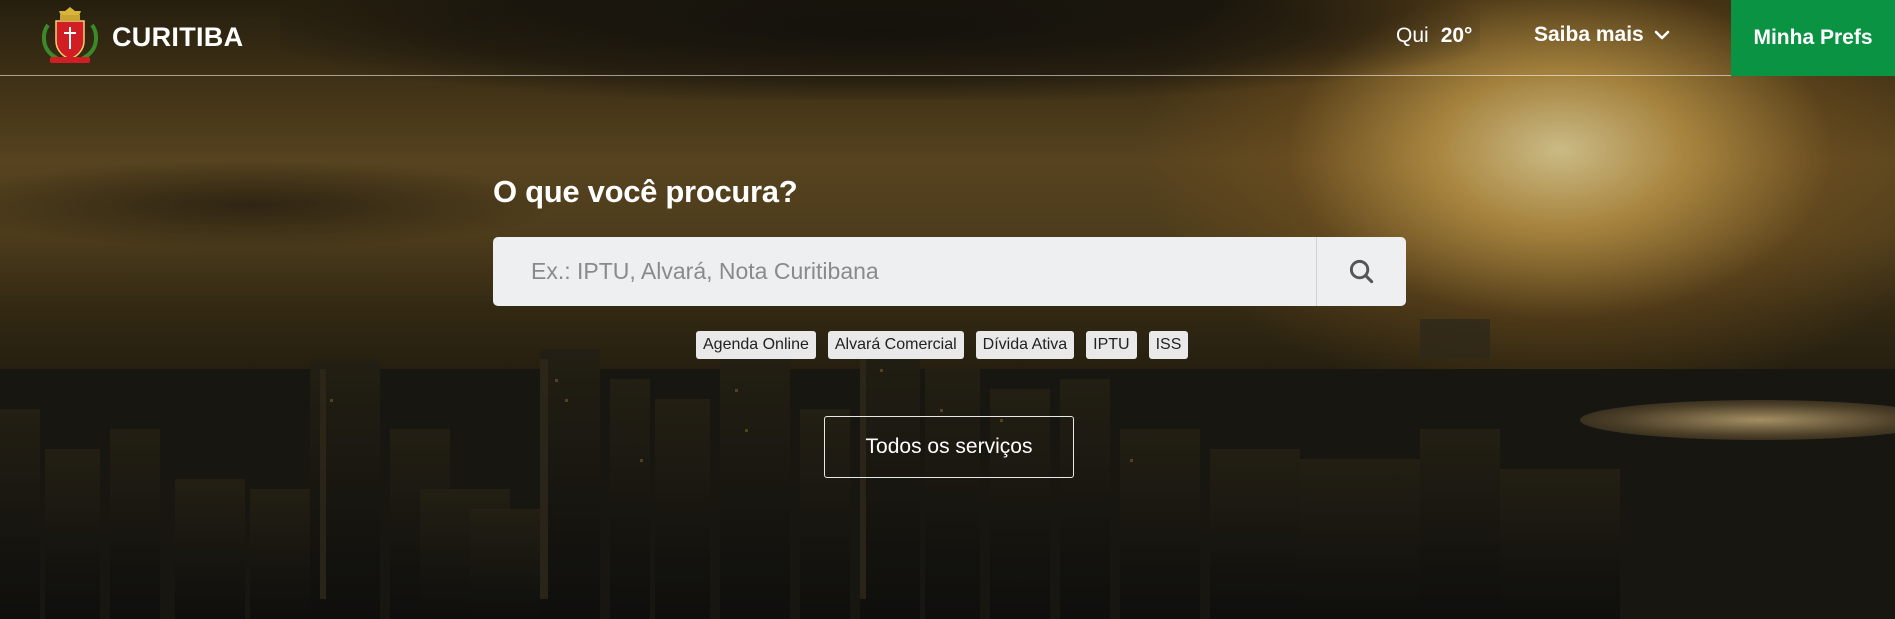  I want to click on minha-prefs-button: Minha Prefs, so click(1813, 38).